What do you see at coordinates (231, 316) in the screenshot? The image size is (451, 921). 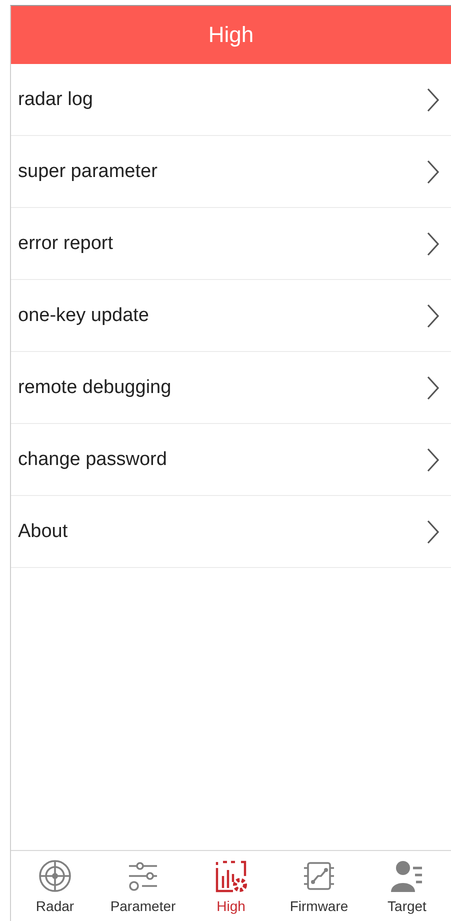 I see `menu-item: one-key update` at bounding box center [231, 316].